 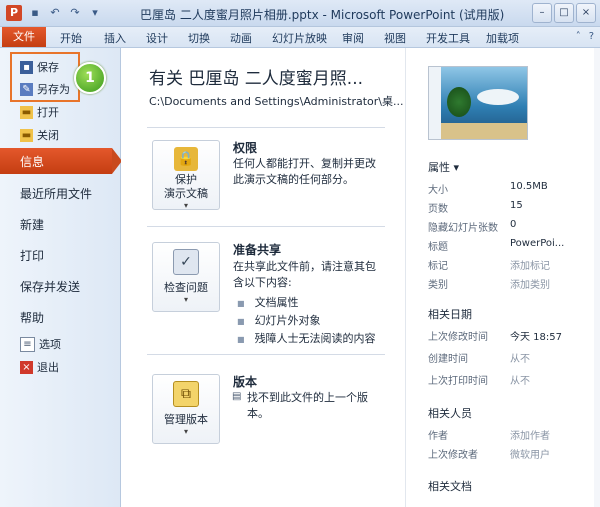 I want to click on add-tags-field: 添加标记, so click(x=530, y=264).